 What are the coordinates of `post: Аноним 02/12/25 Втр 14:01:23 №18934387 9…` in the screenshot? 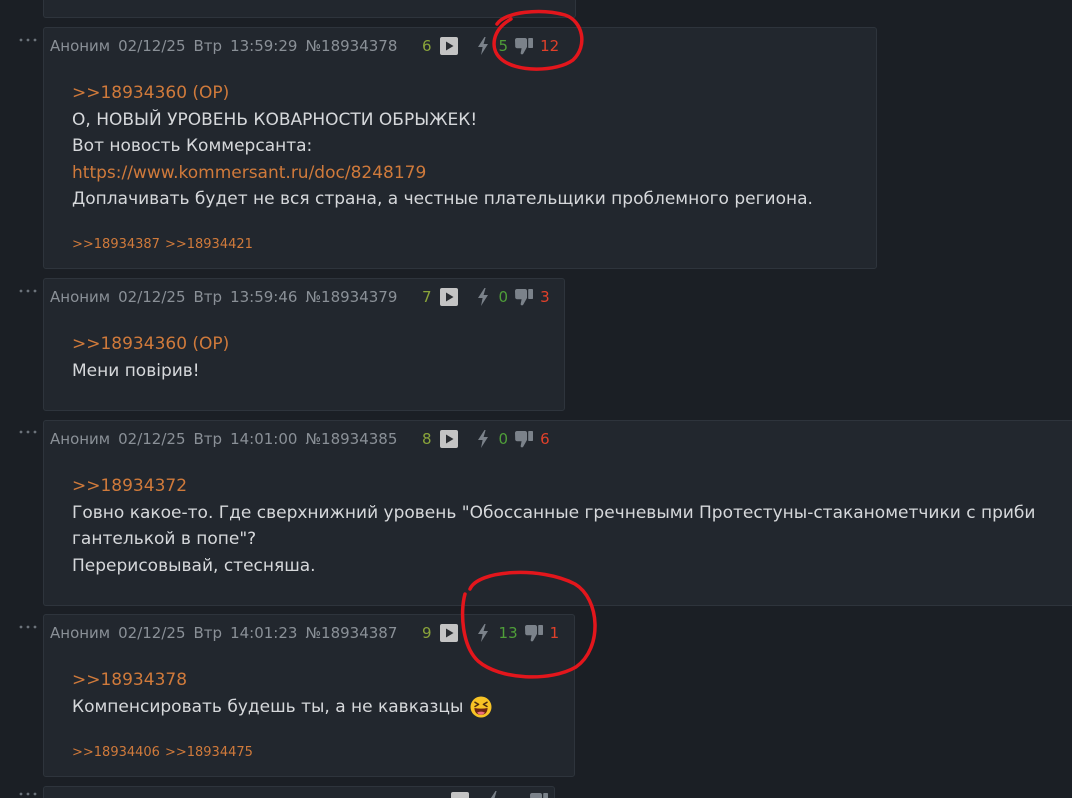 It's located at (309, 695).